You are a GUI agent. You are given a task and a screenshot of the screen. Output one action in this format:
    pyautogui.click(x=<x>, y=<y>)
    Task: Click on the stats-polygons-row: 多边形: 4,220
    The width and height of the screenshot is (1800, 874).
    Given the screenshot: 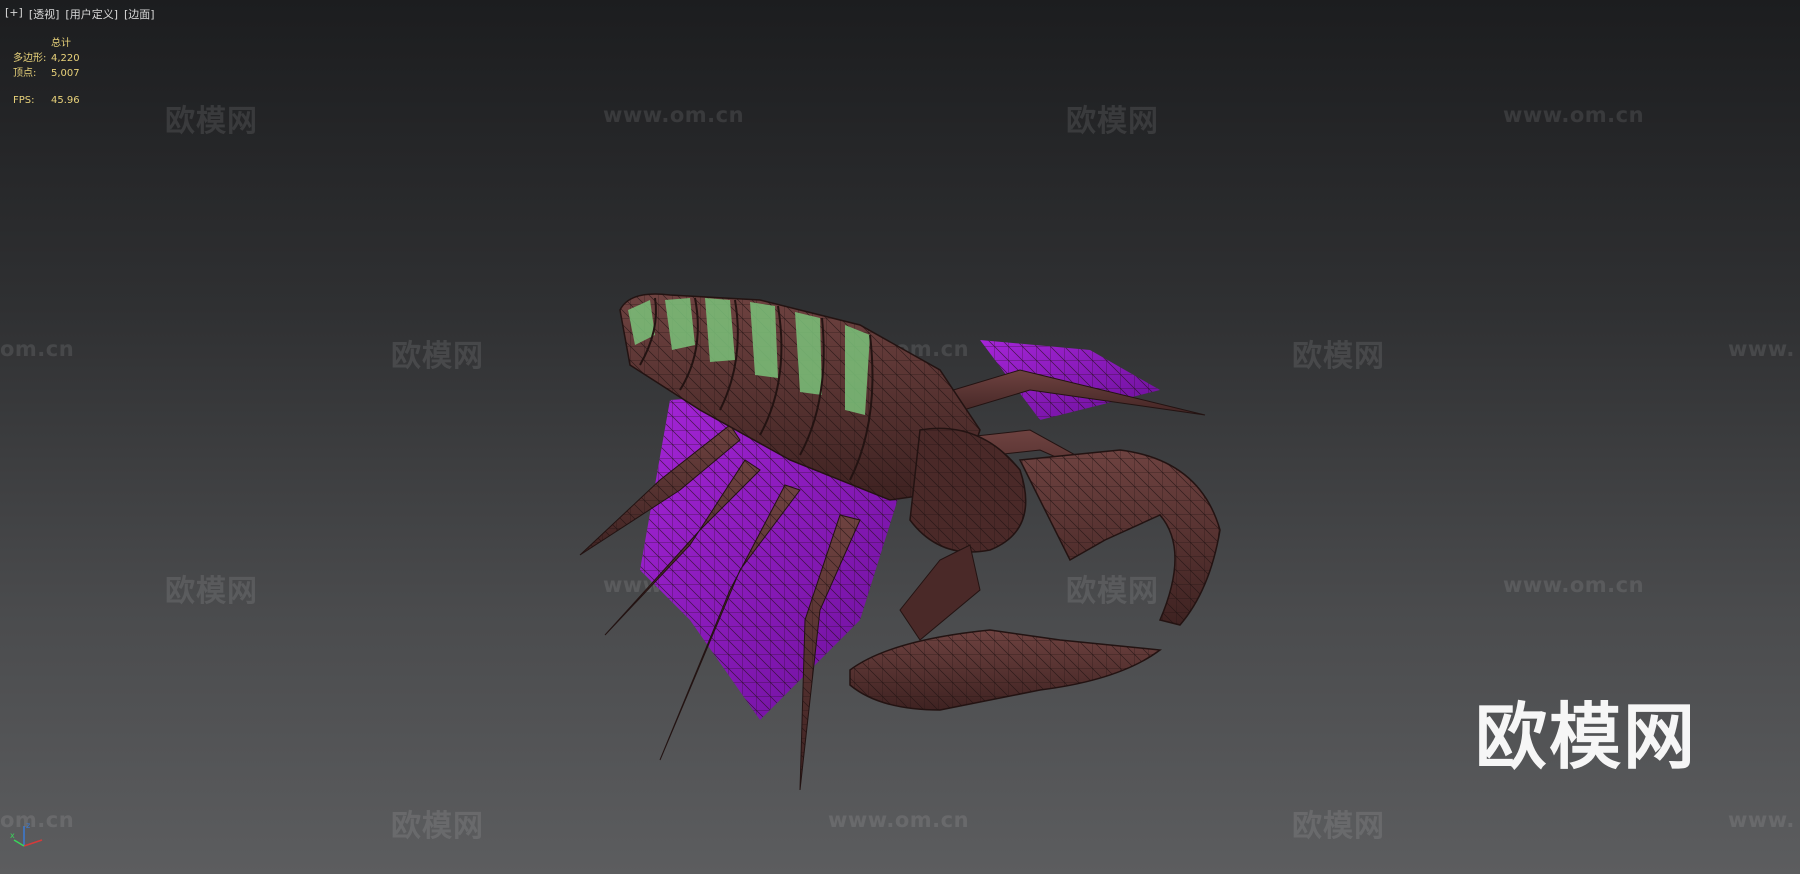 What is the action you would take?
    pyautogui.click(x=46, y=58)
    